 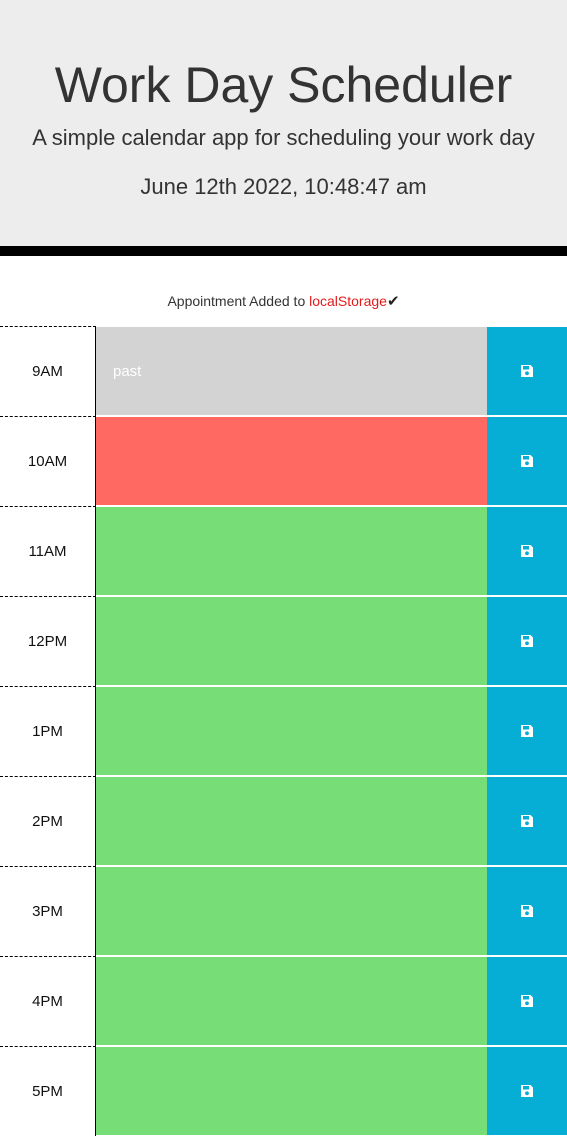 What do you see at coordinates (291, 371) in the screenshot?
I see `description-textarea: past` at bounding box center [291, 371].